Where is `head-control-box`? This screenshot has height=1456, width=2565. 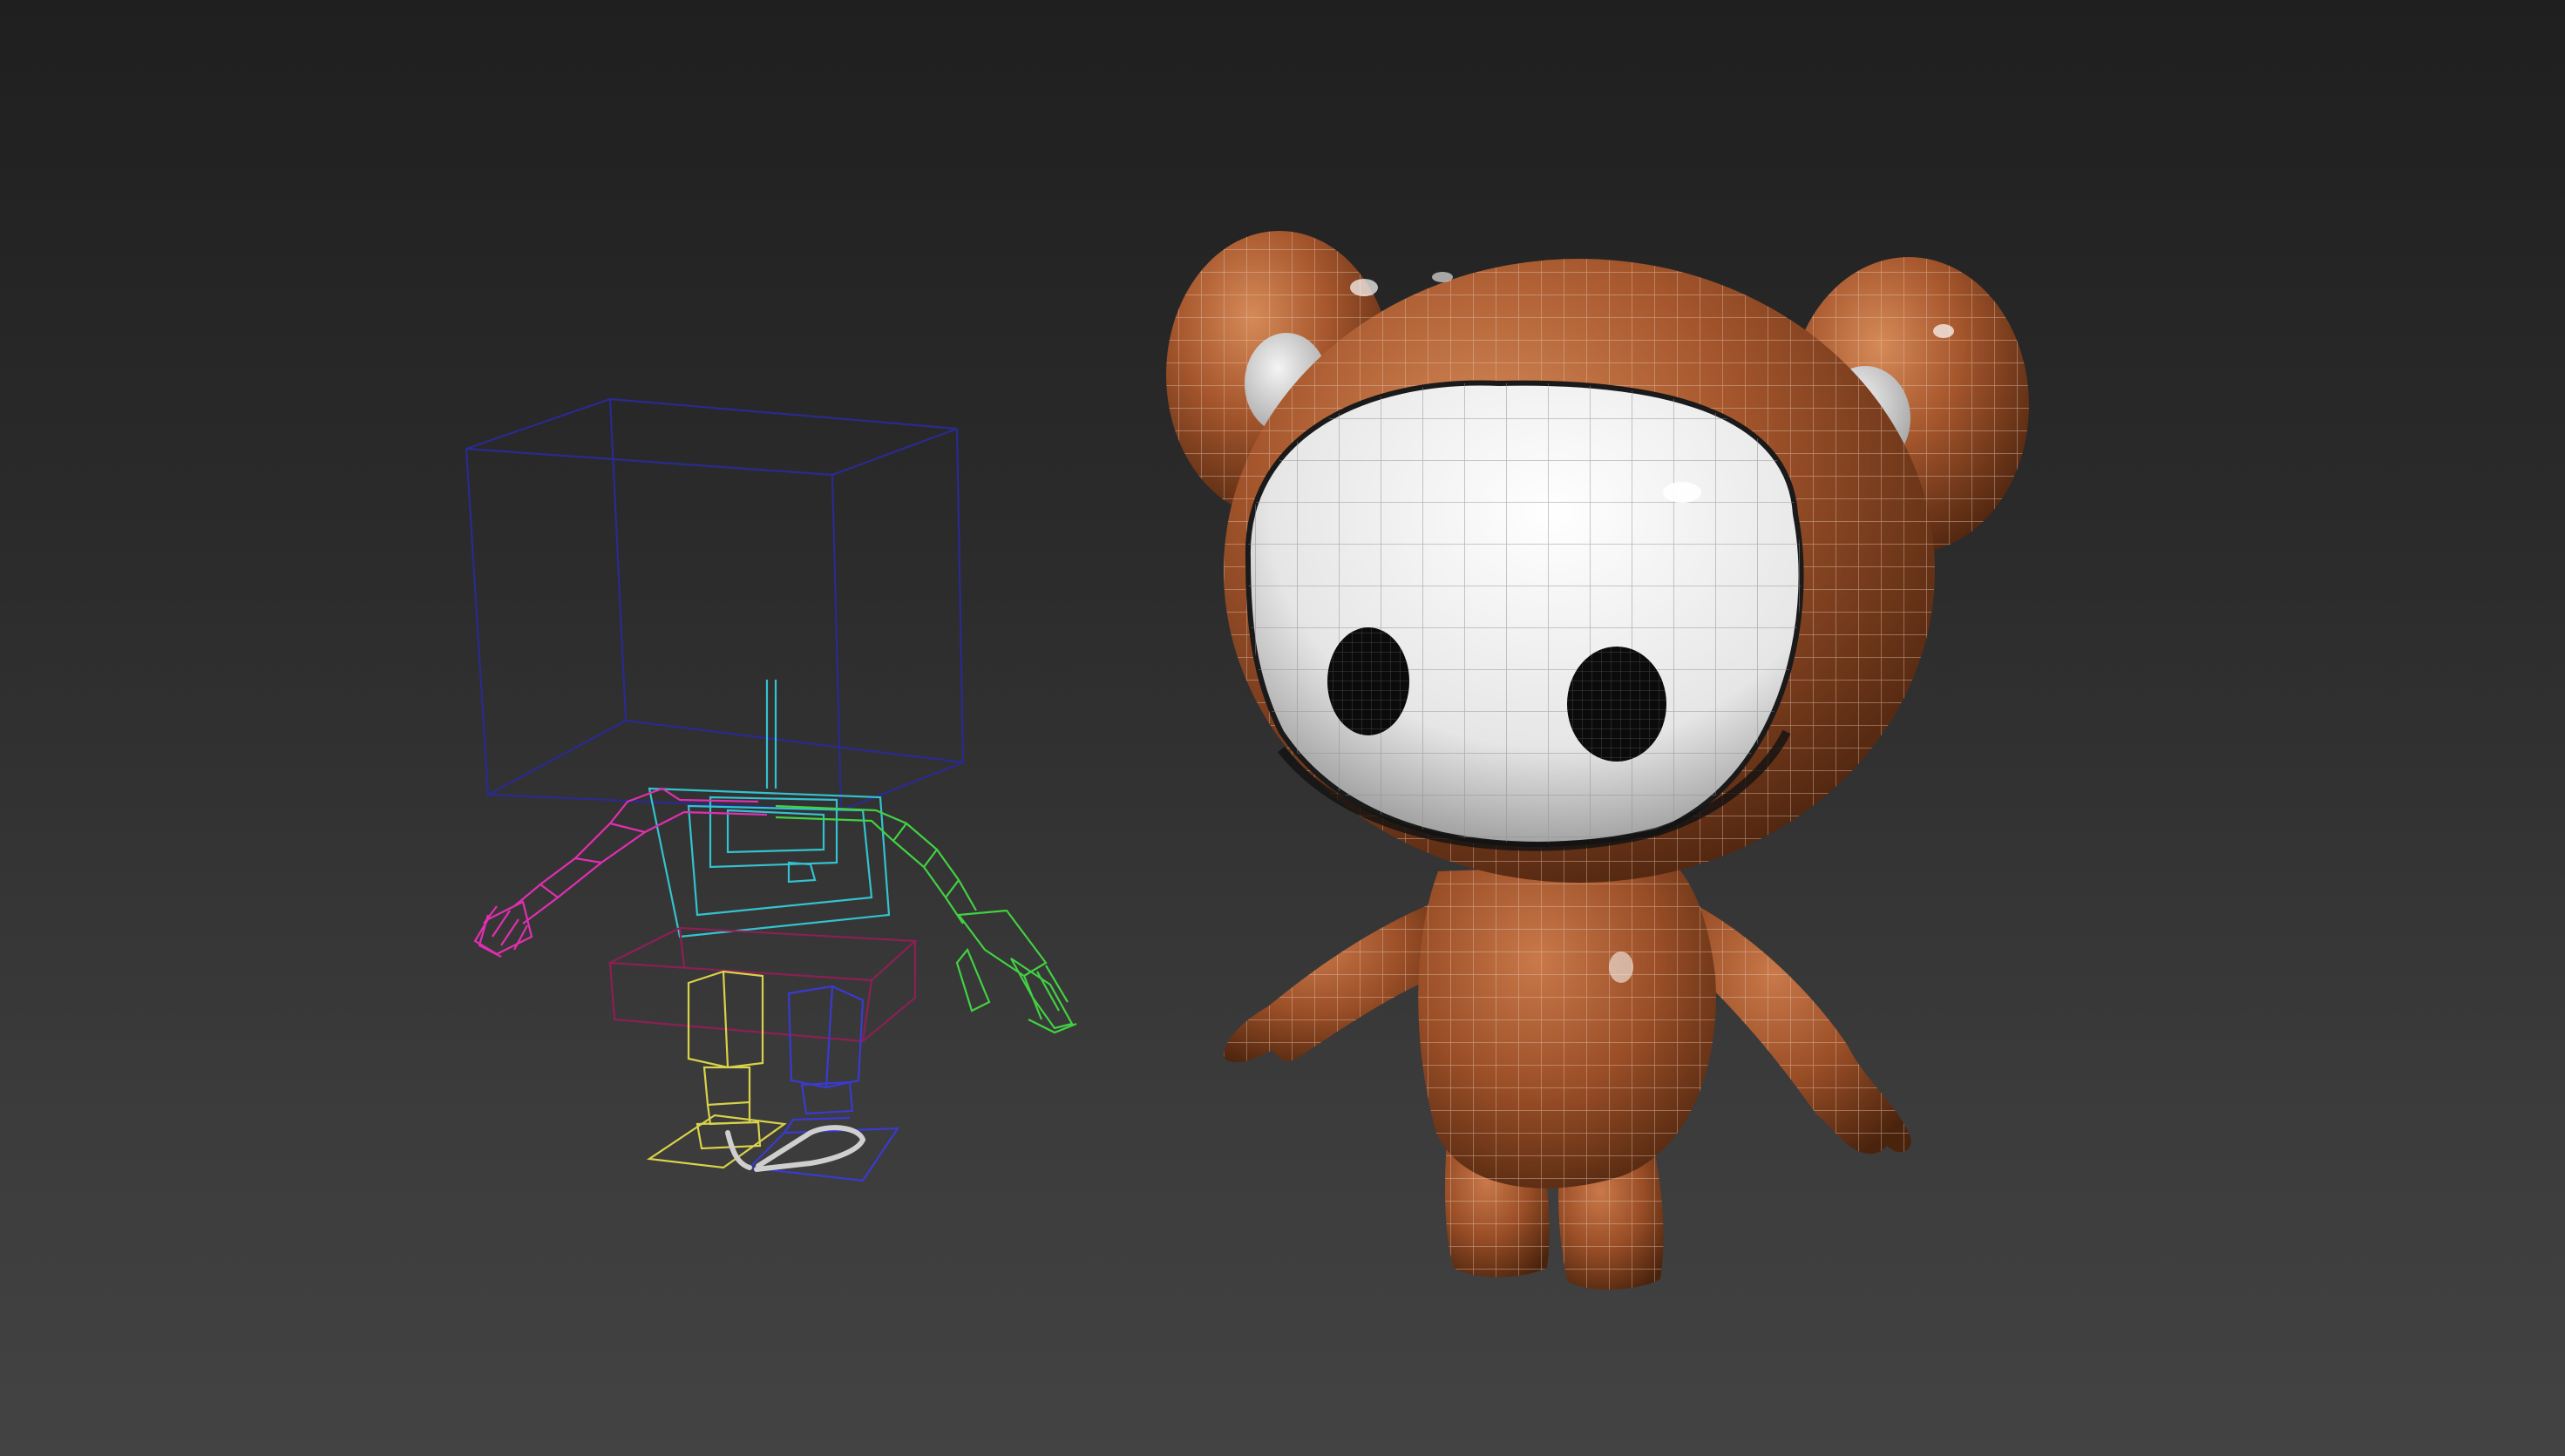
head-control-box is located at coordinates (715, 604).